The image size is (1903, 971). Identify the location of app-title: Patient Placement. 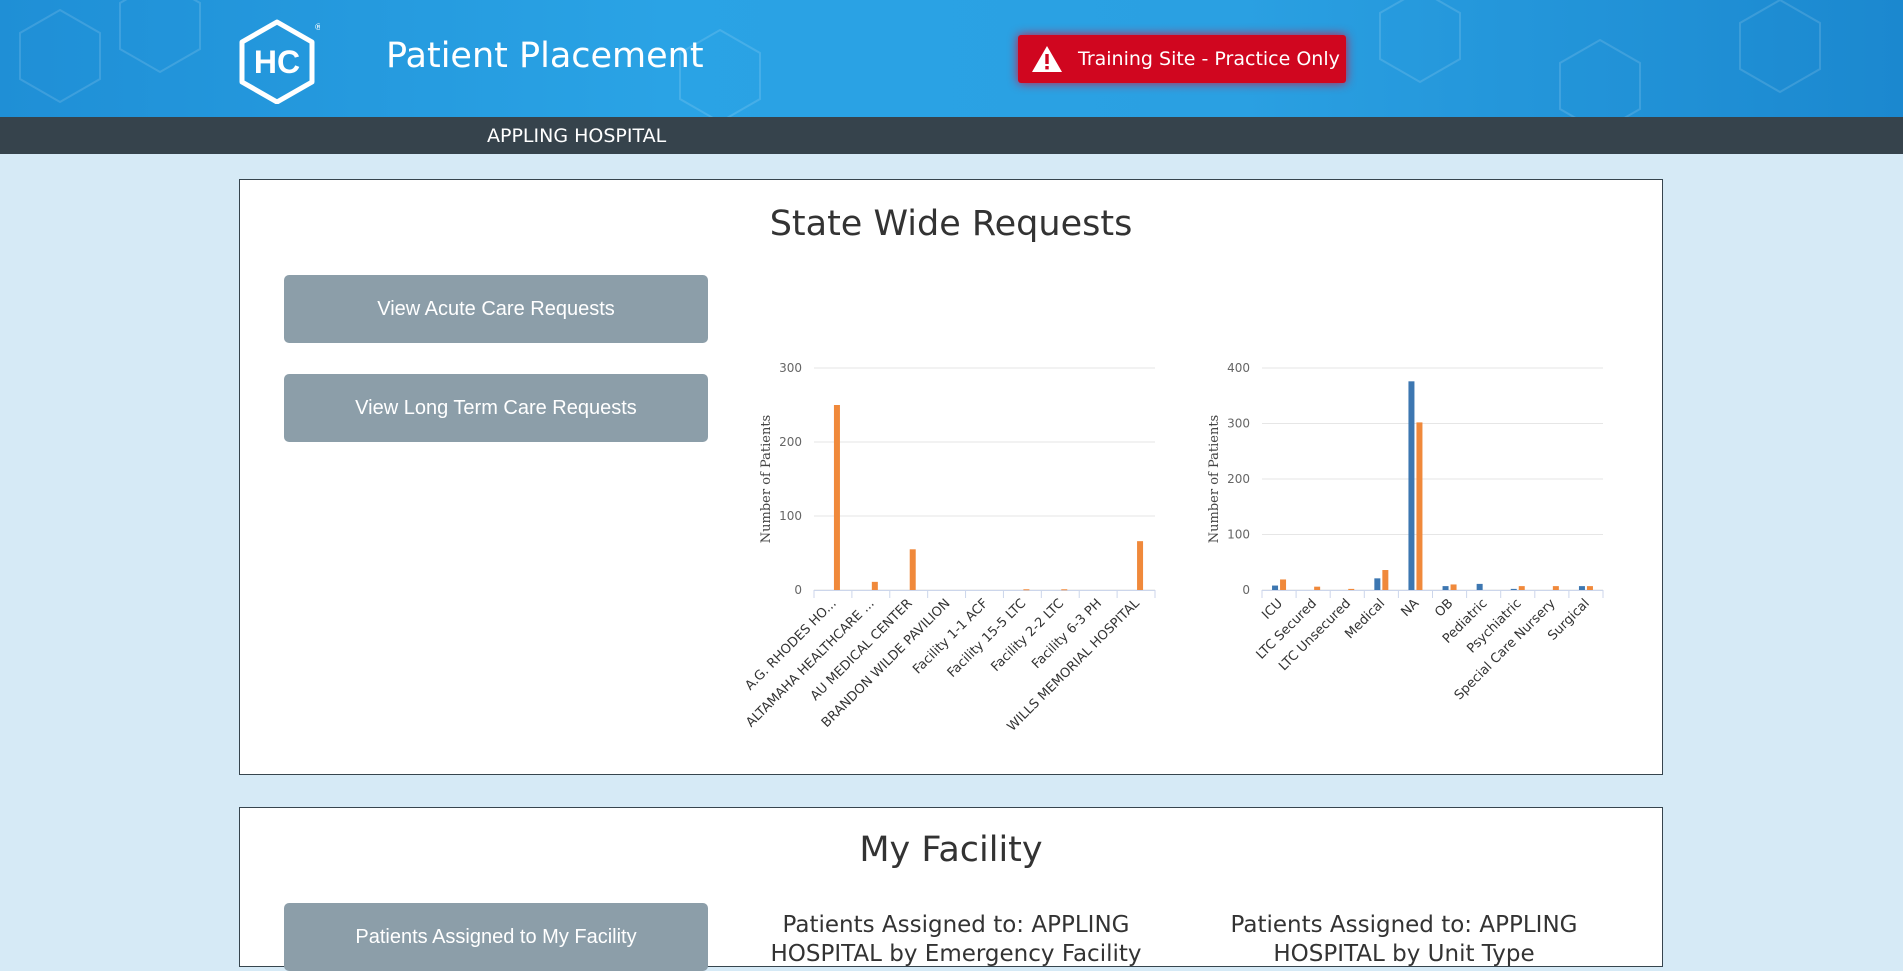
(545, 56).